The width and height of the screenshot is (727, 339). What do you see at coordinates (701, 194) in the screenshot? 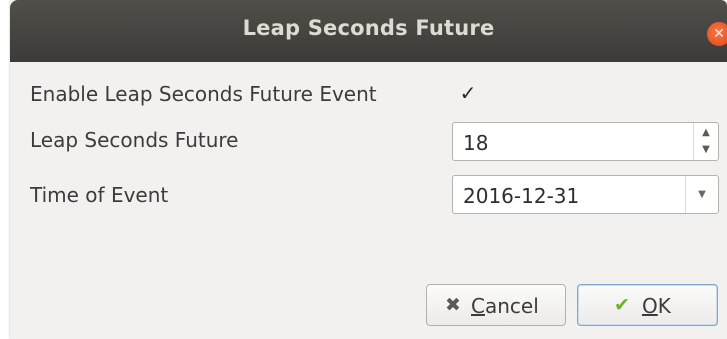
I see `chevron-down-icon: ▼` at bounding box center [701, 194].